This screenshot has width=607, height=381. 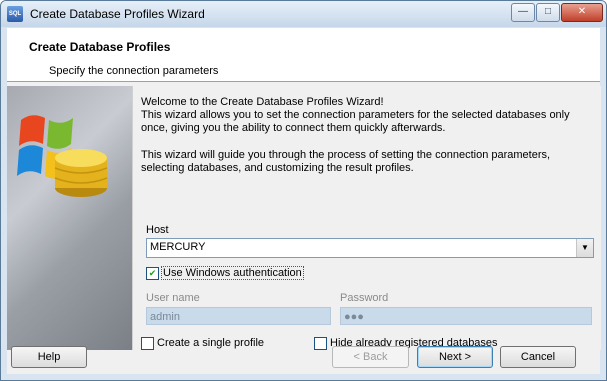 I want to click on maximize-button: □, so click(x=548, y=12).